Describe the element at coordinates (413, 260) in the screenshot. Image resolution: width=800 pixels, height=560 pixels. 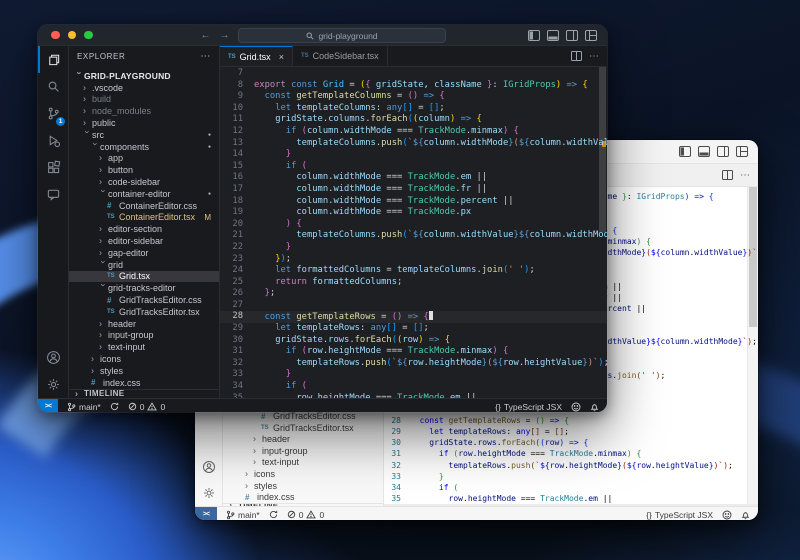
I see `code-line: 23 });` at that location.